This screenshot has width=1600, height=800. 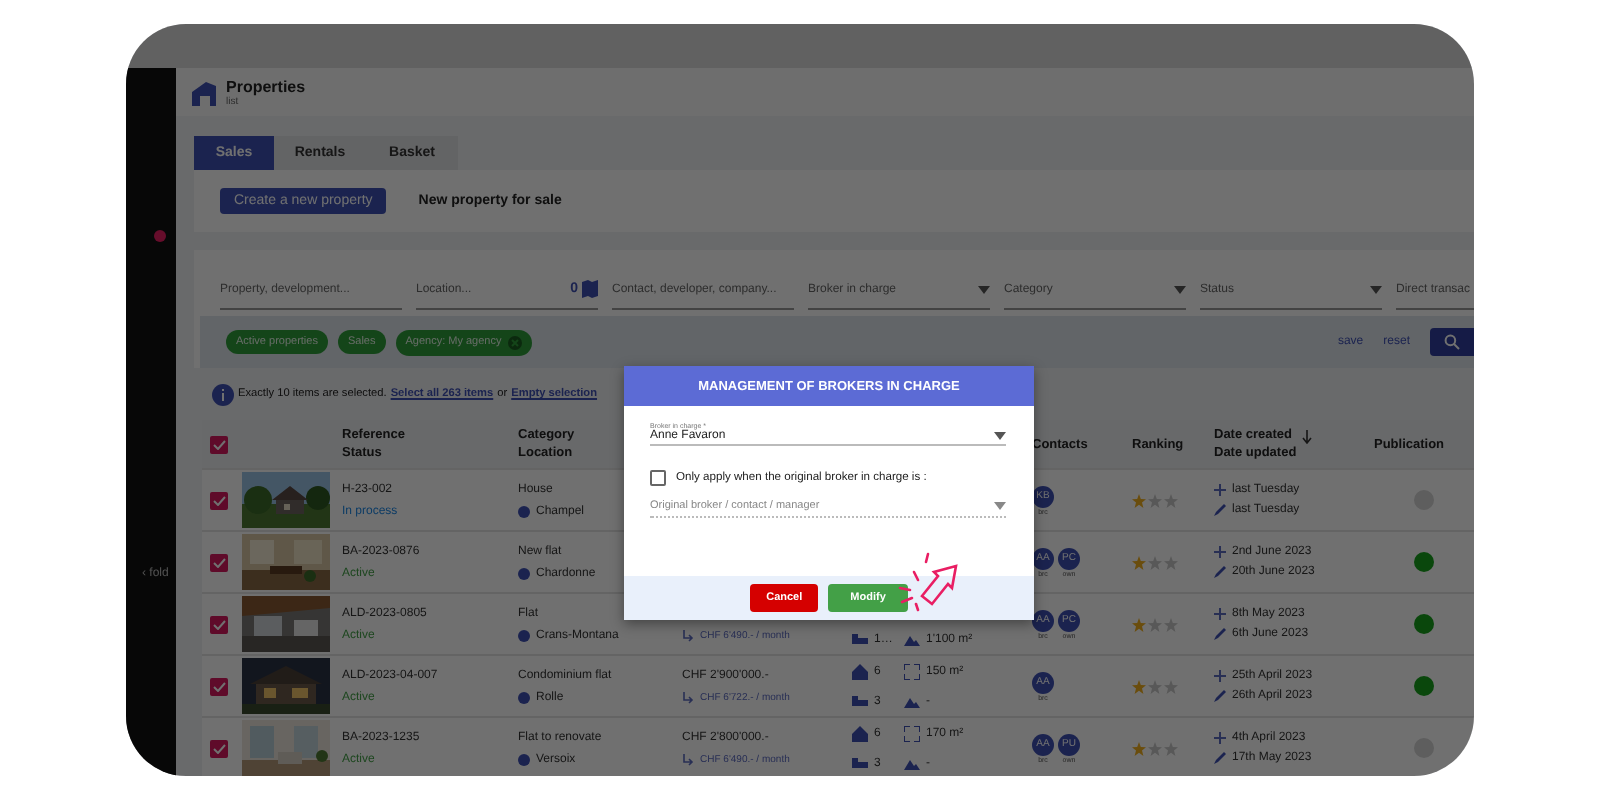 What do you see at coordinates (219, 444) in the screenshot?
I see `select-all-checkbox` at bounding box center [219, 444].